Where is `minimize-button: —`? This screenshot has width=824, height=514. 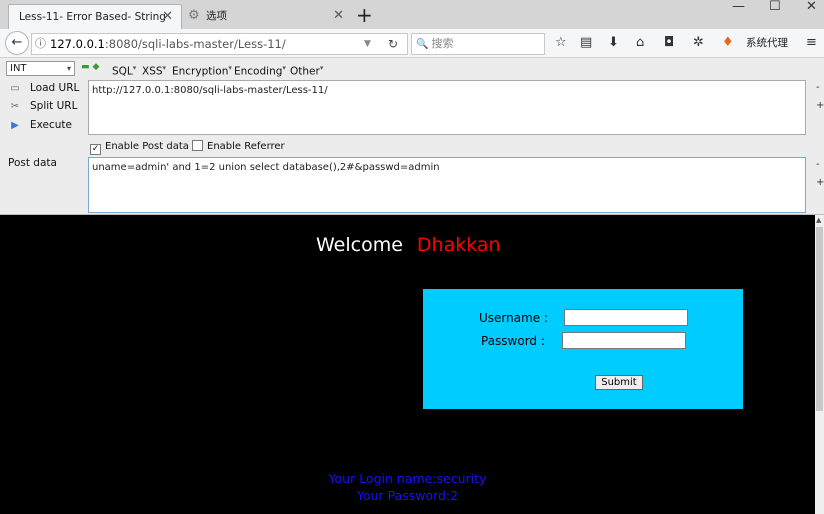 minimize-button: — is located at coordinates (738, 7).